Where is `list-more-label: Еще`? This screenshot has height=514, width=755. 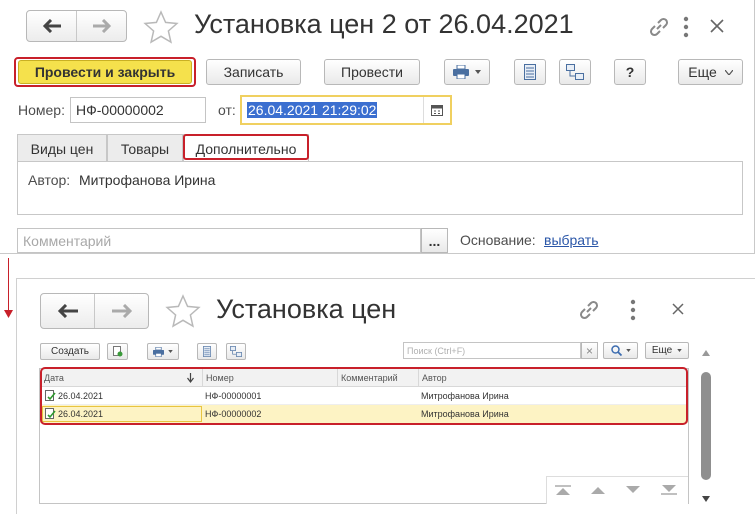
list-more-label: Еще is located at coordinates (662, 350).